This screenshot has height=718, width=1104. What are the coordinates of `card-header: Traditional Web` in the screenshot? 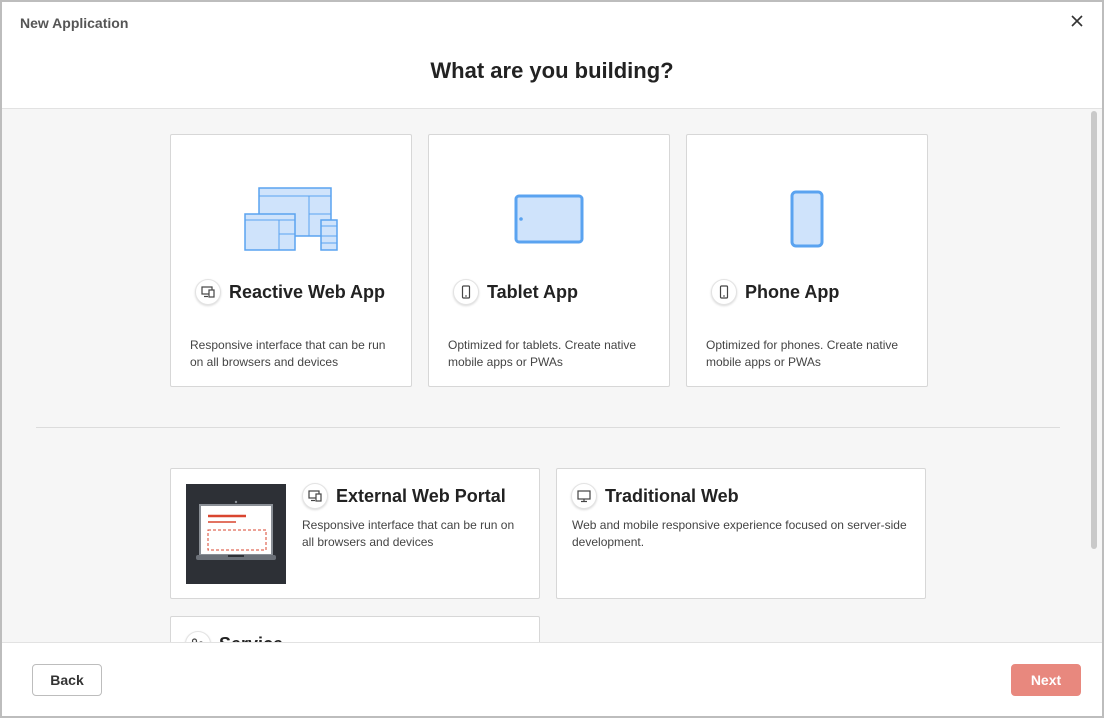 It's located at (655, 496).